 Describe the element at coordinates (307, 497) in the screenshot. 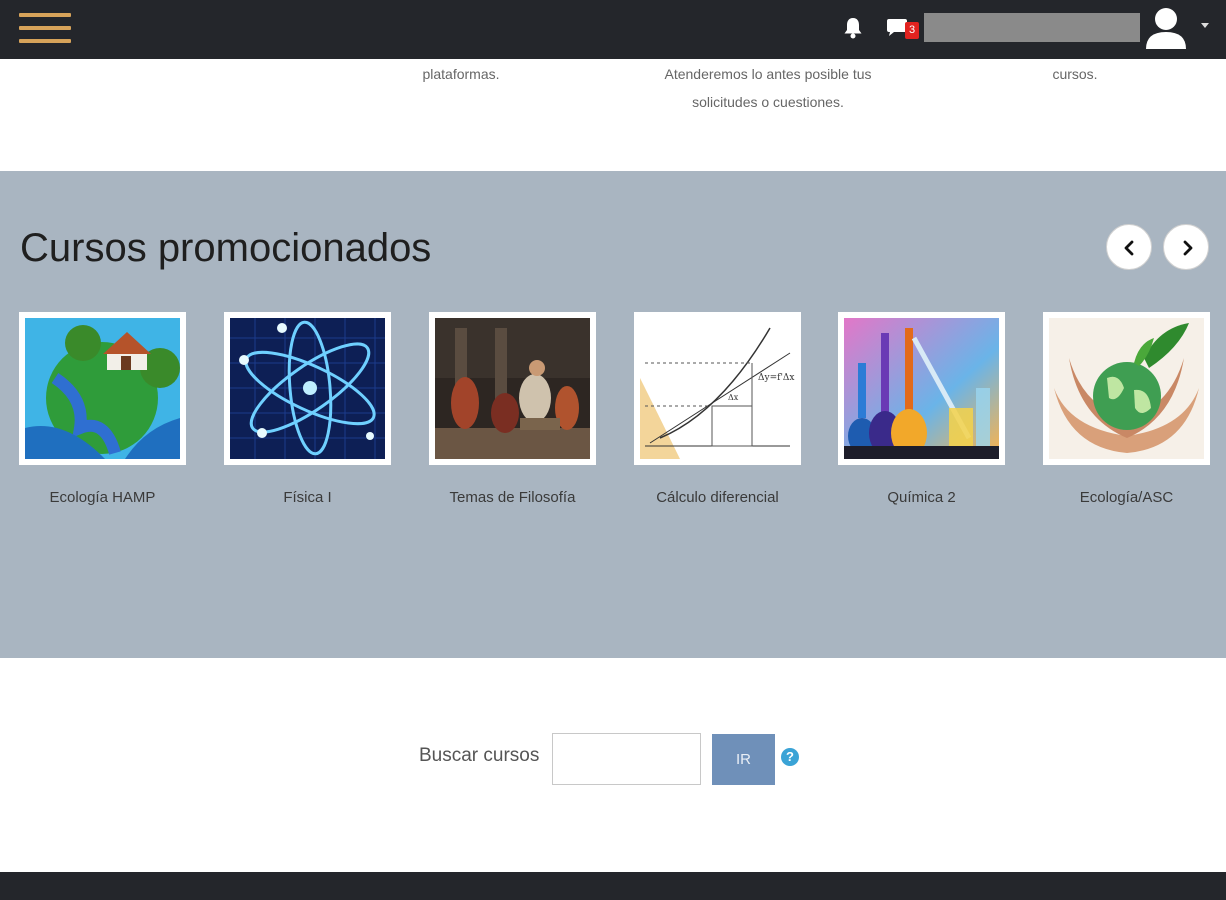

I see `course-name: Física I` at that location.